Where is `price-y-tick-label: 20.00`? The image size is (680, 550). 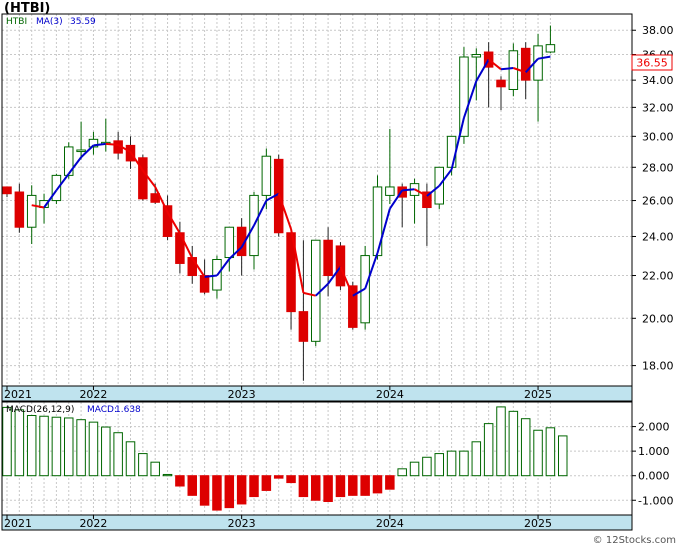 price-y-tick-label: 20.00 is located at coordinates (658, 318).